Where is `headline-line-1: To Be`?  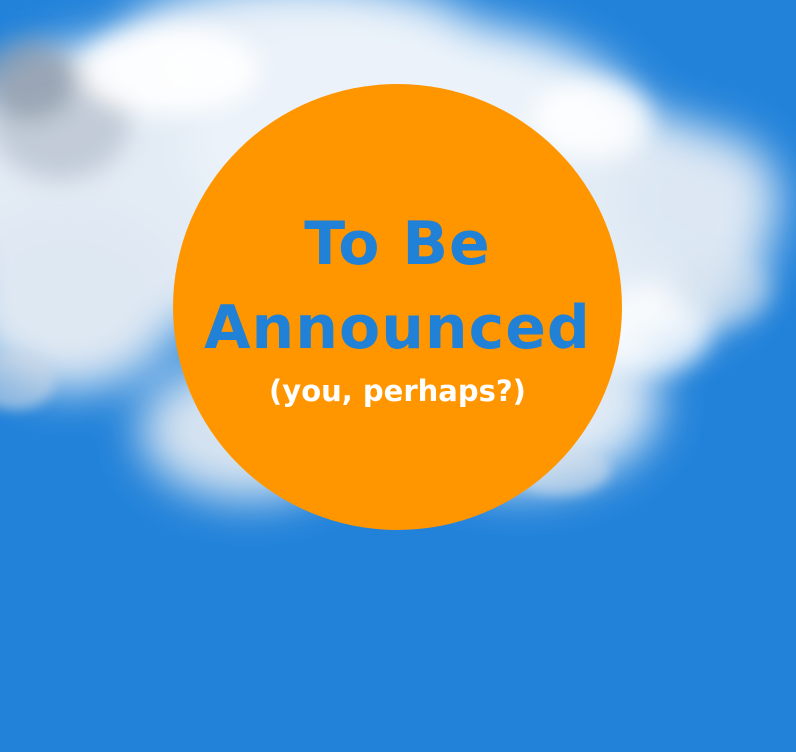 headline-line-1: To Be is located at coordinates (397, 244).